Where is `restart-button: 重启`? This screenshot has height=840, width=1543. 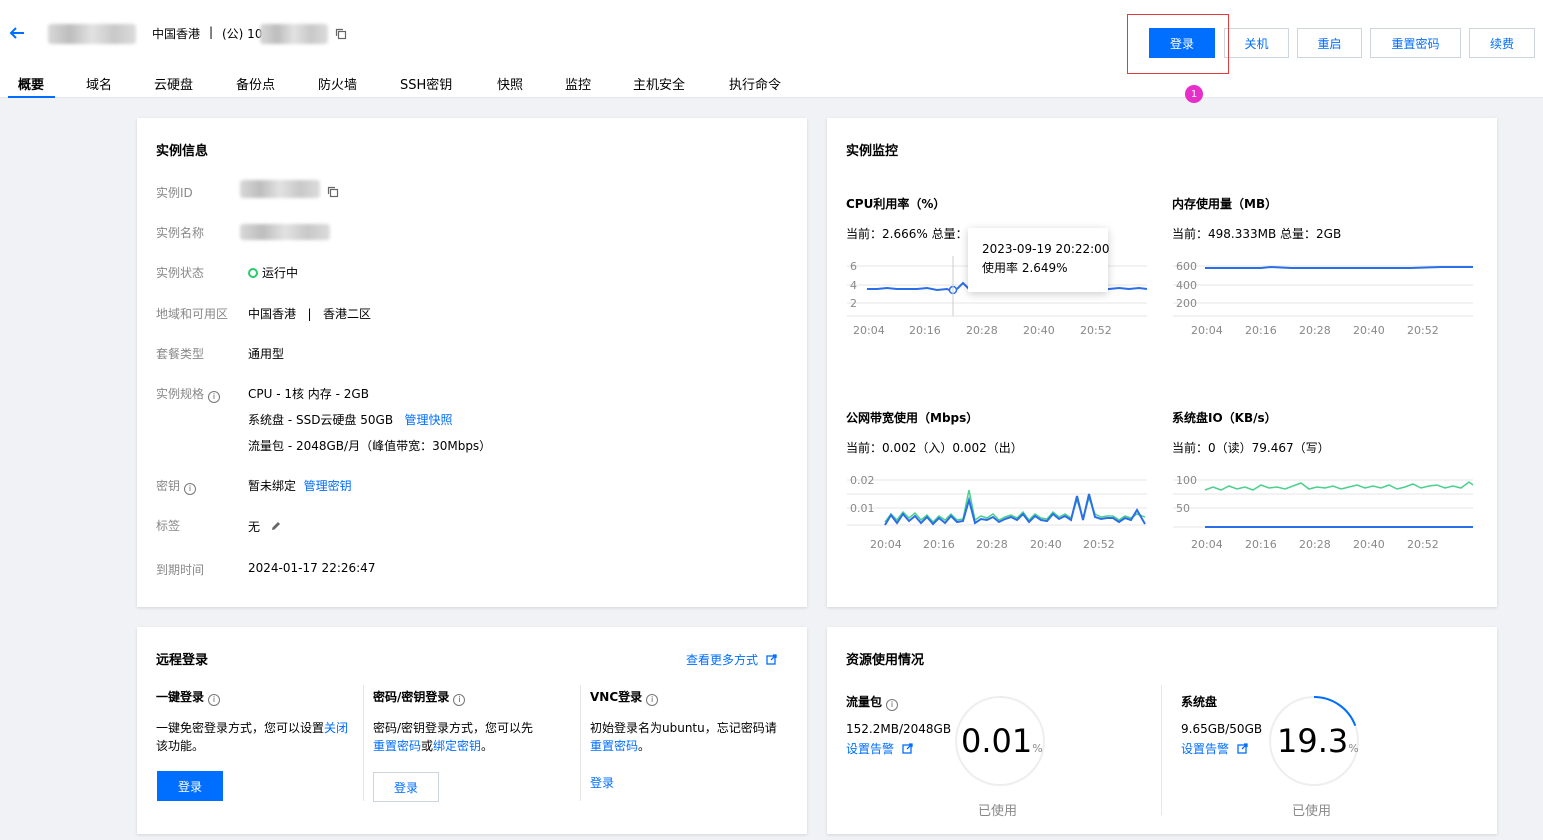
restart-button: 重启 is located at coordinates (1329, 43).